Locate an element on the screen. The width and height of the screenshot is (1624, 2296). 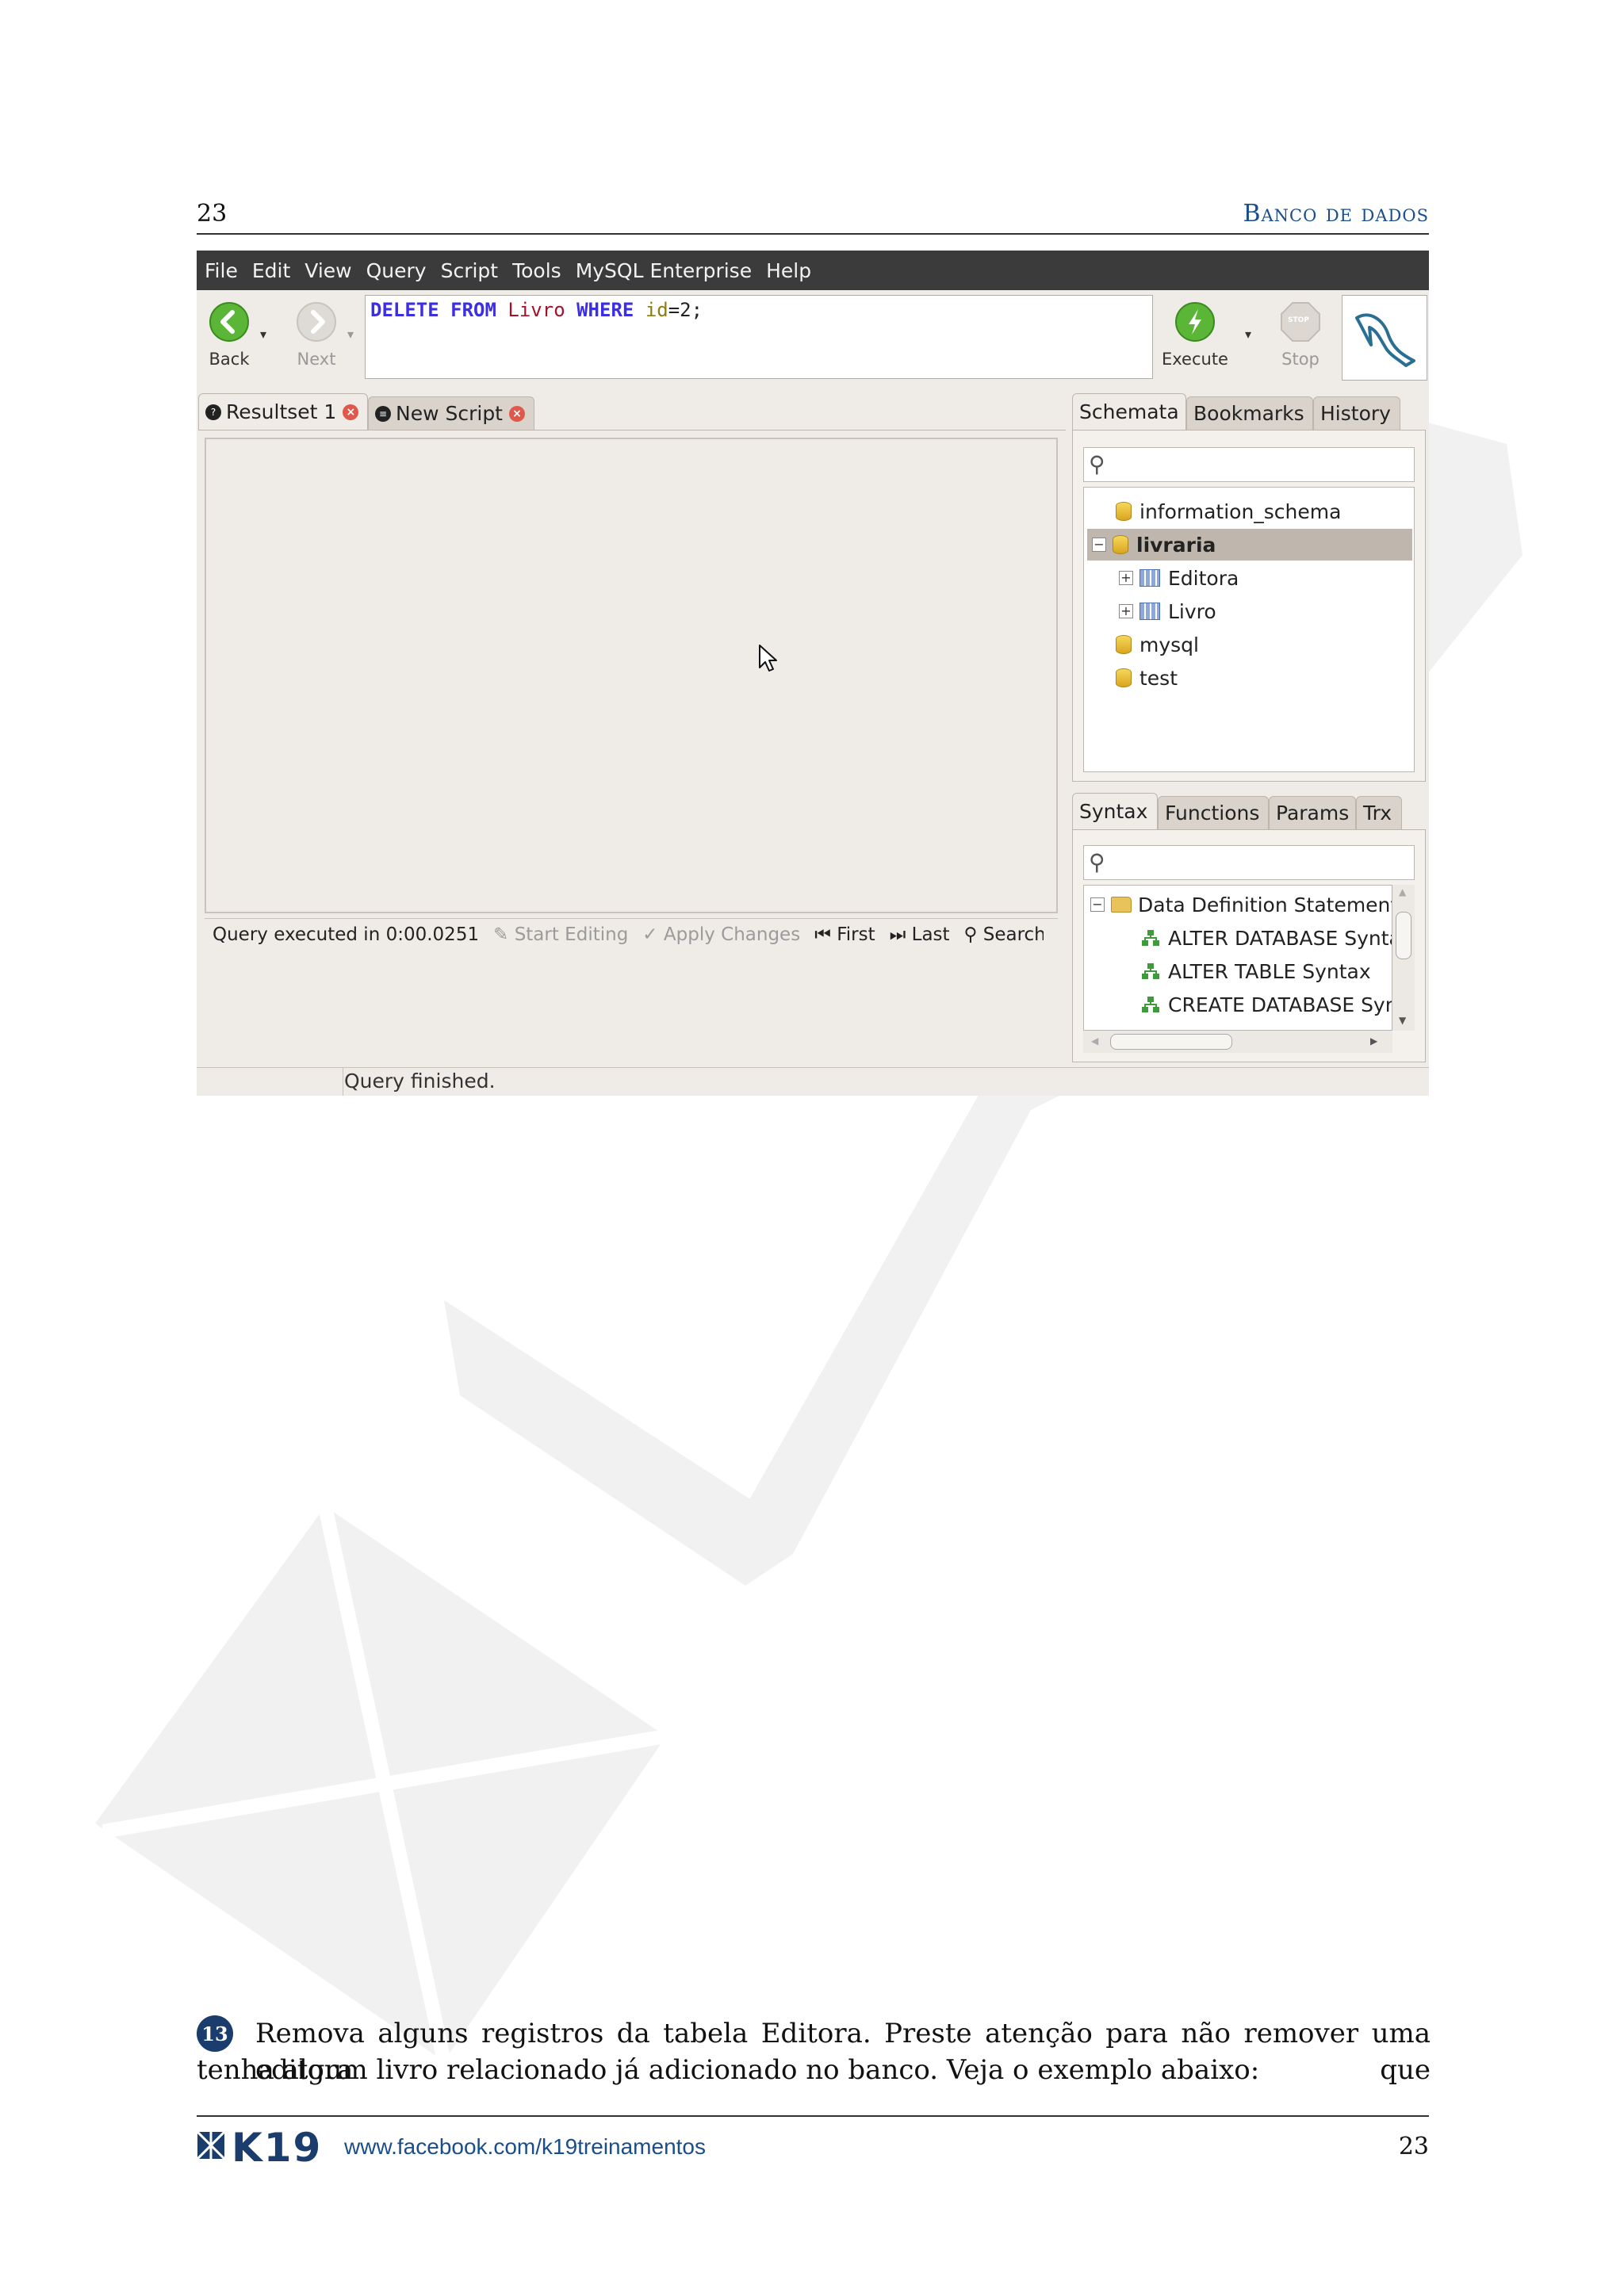
scroll-thumb is located at coordinates (1403, 935).